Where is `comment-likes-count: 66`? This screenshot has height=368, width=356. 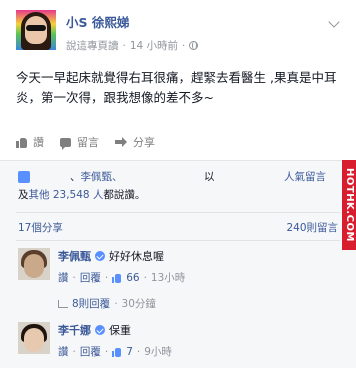 comment-likes-count: 66 is located at coordinates (132, 278).